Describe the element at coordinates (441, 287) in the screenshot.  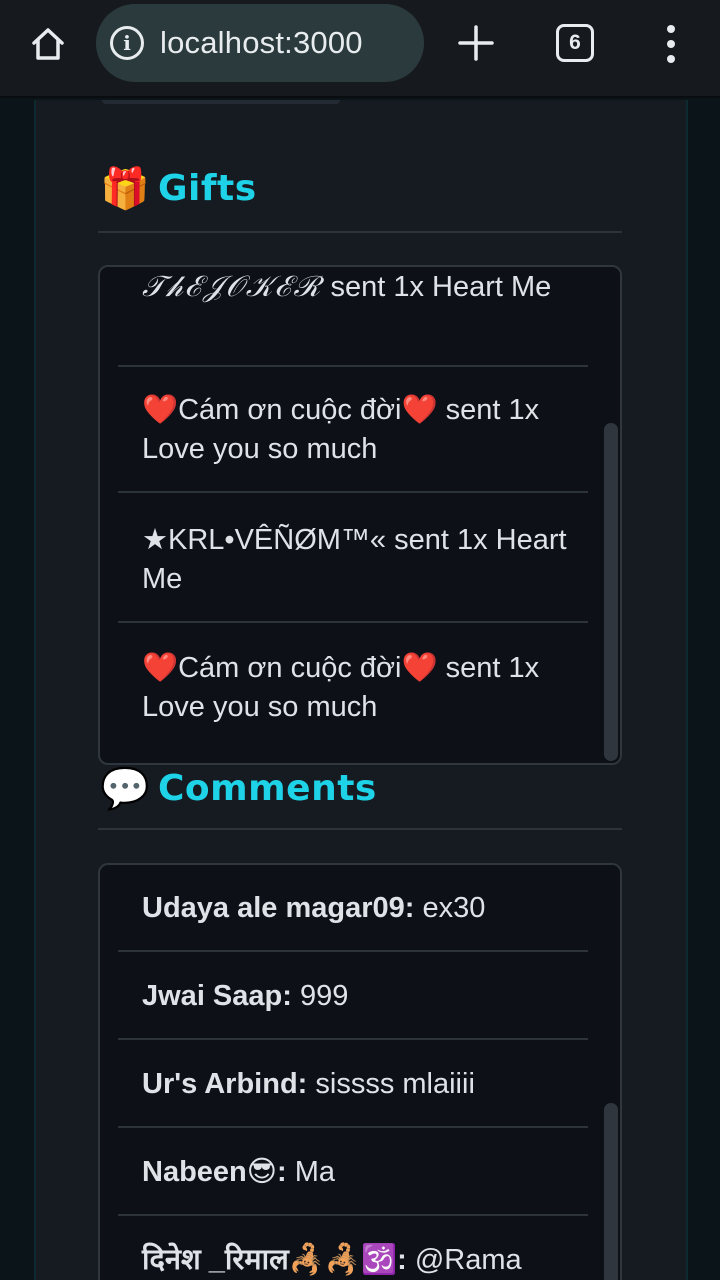
I see `gift-text: sent 1x Heart Me` at that location.